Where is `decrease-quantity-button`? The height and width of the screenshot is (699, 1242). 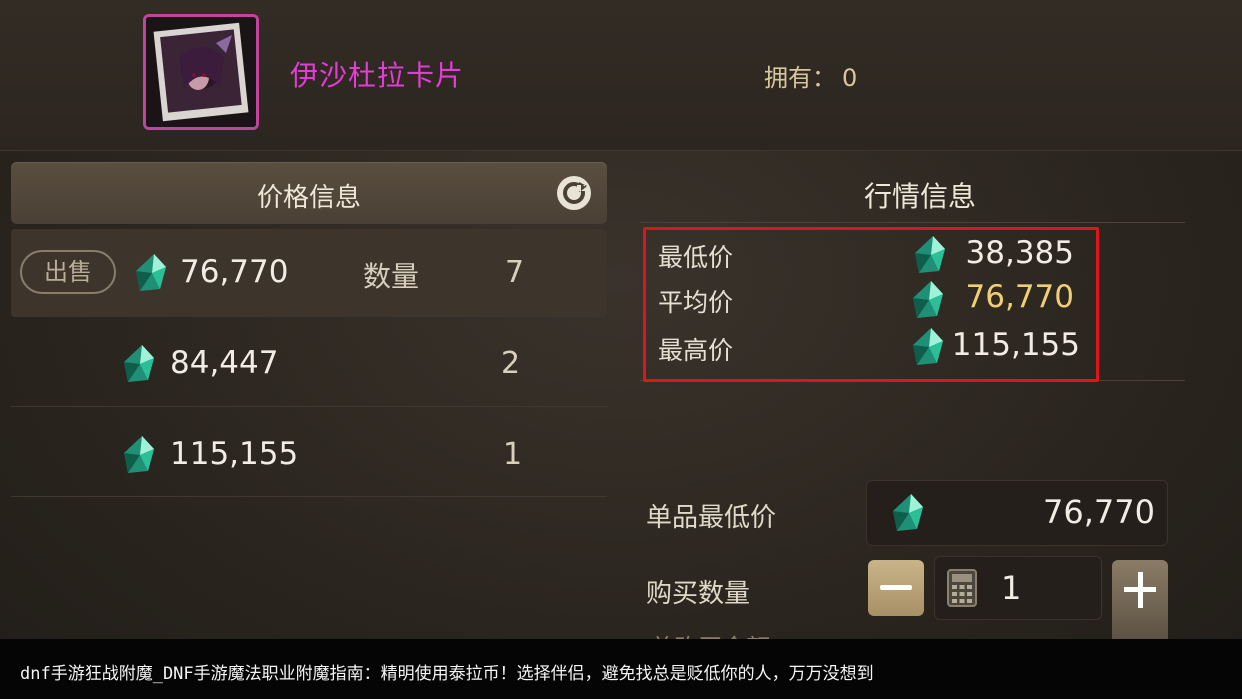
decrease-quantity-button is located at coordinates (896, 588).